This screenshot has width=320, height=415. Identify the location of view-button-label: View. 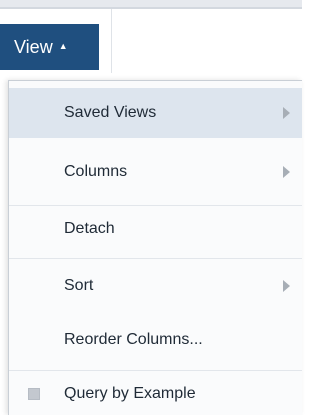
(33, 46).